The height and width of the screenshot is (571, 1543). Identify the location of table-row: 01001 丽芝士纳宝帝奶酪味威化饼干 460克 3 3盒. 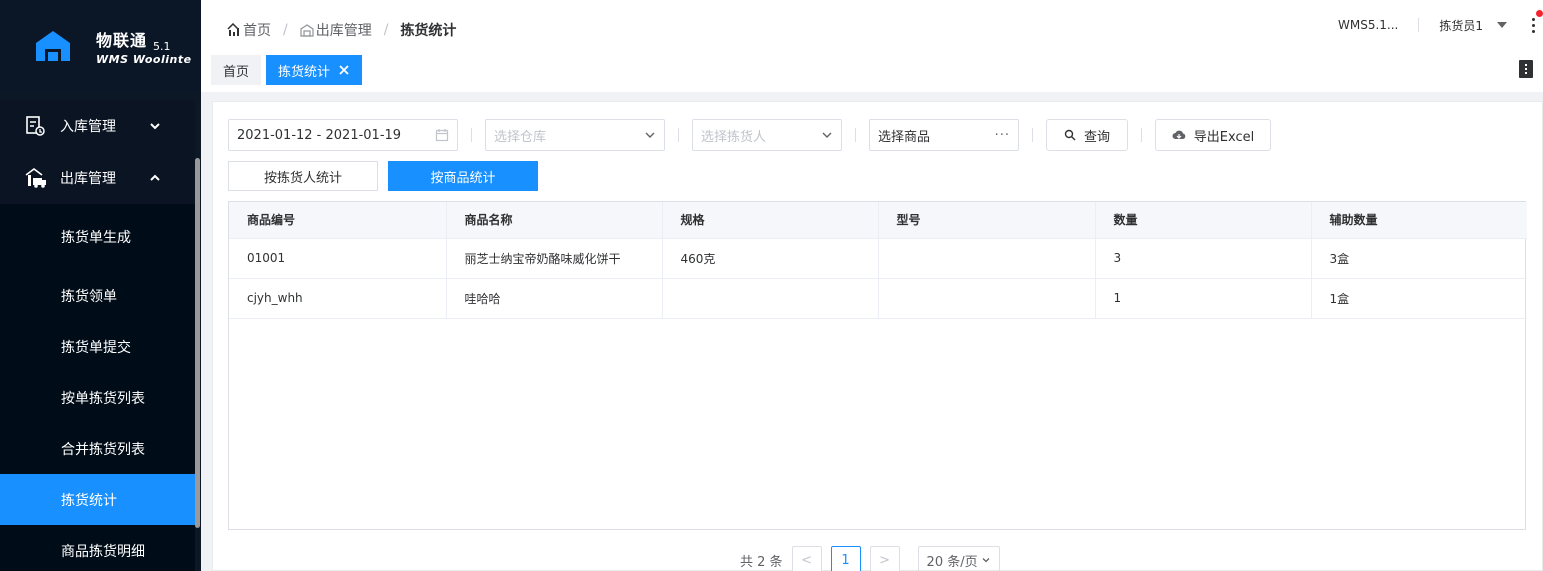
(878, 258).